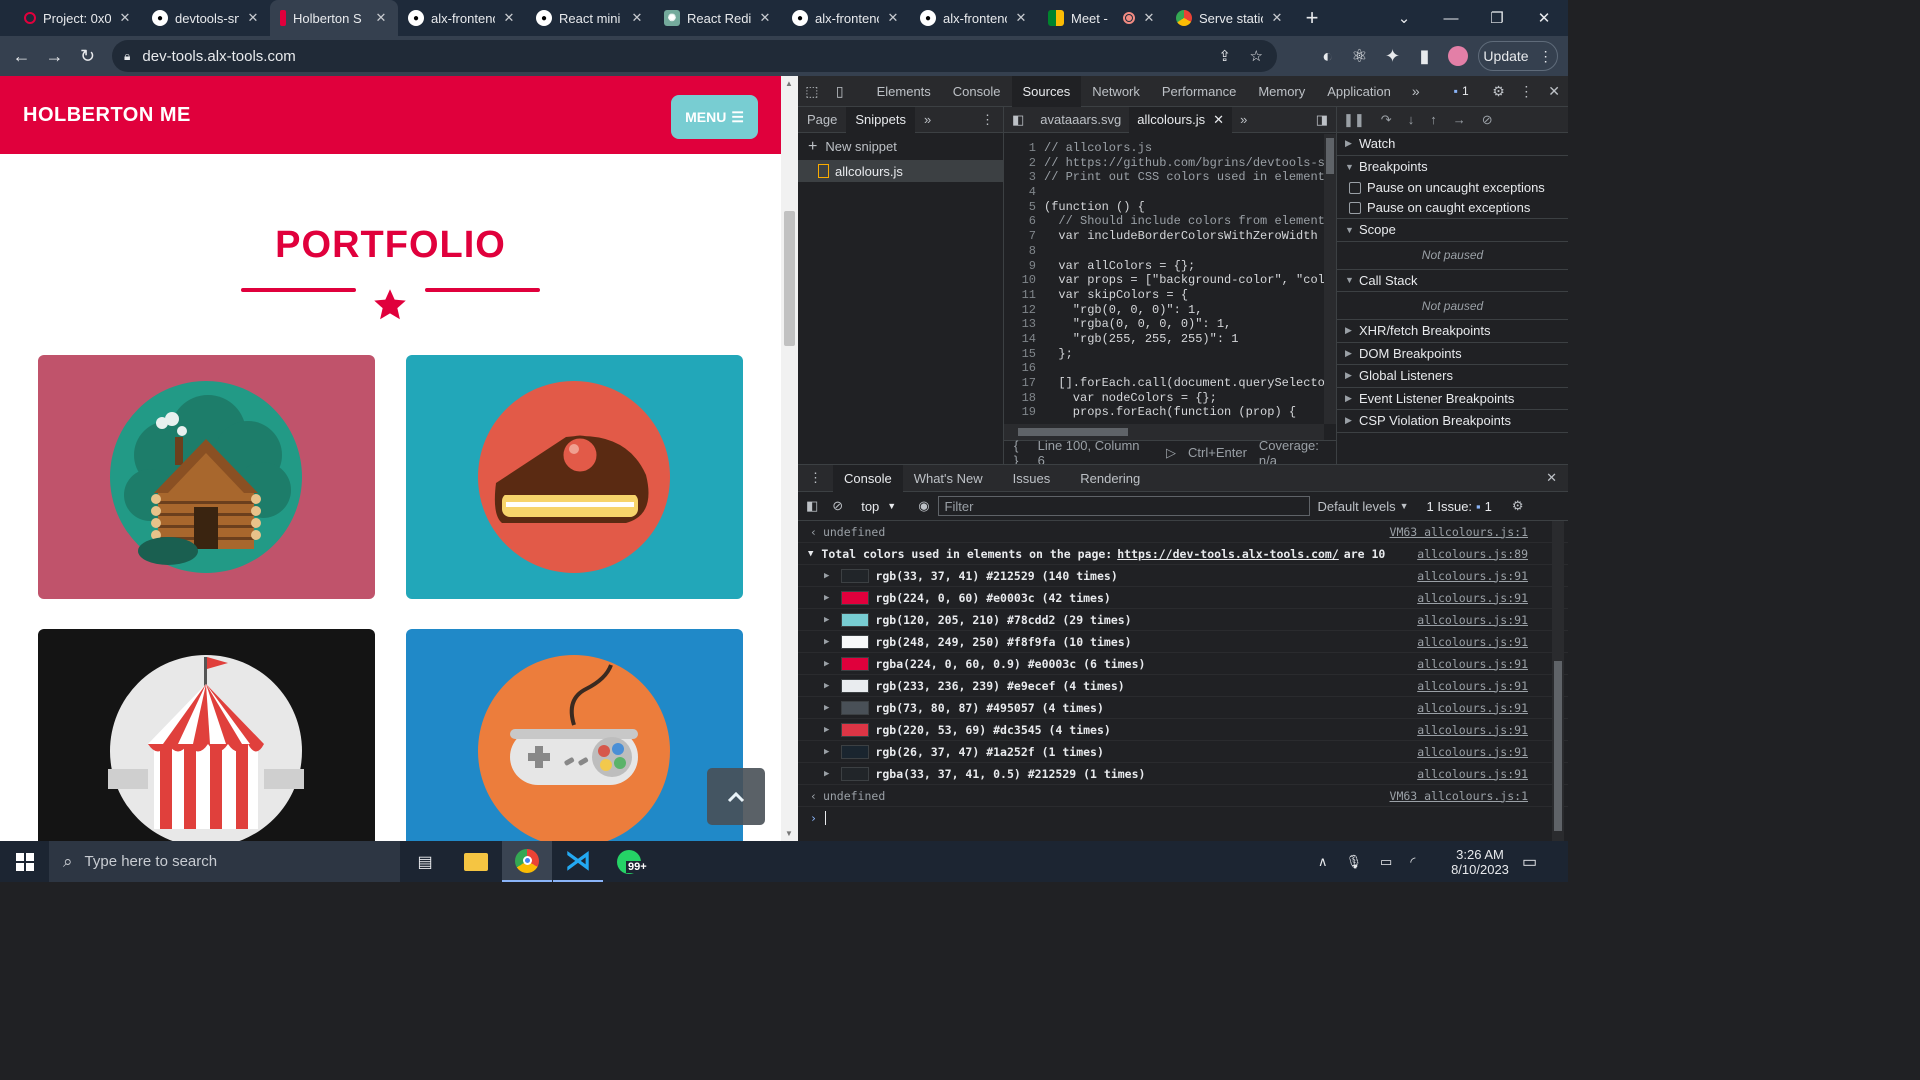 This screenshot has height=1080, width=1920. I want to click on editor-tab-avataaars: avataaars.svg, so click(1080, 120).